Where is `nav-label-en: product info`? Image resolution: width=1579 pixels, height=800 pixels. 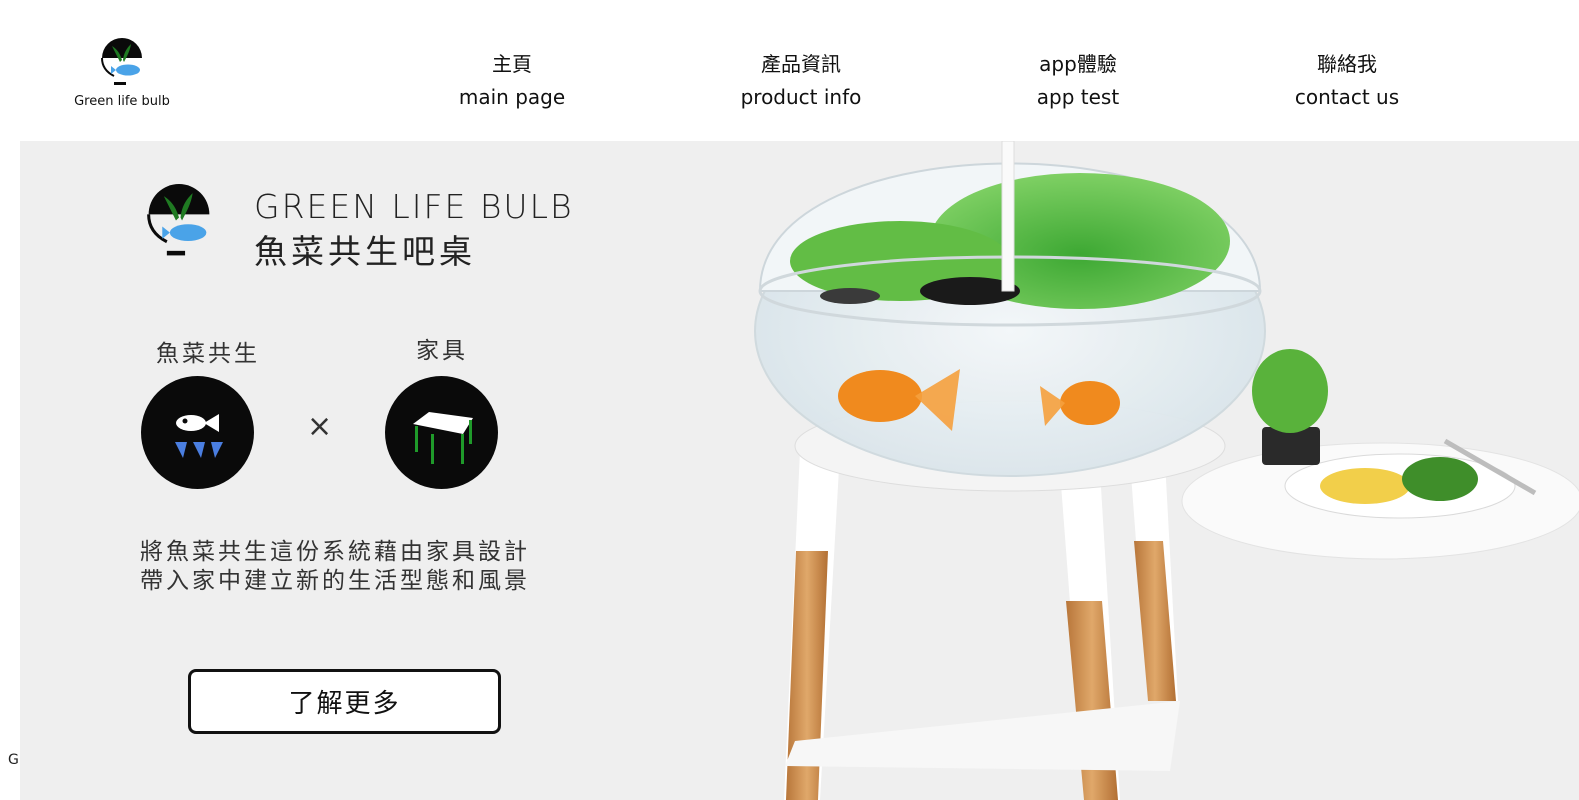 nav-label-en: product info is located at coordinates (801, 97).